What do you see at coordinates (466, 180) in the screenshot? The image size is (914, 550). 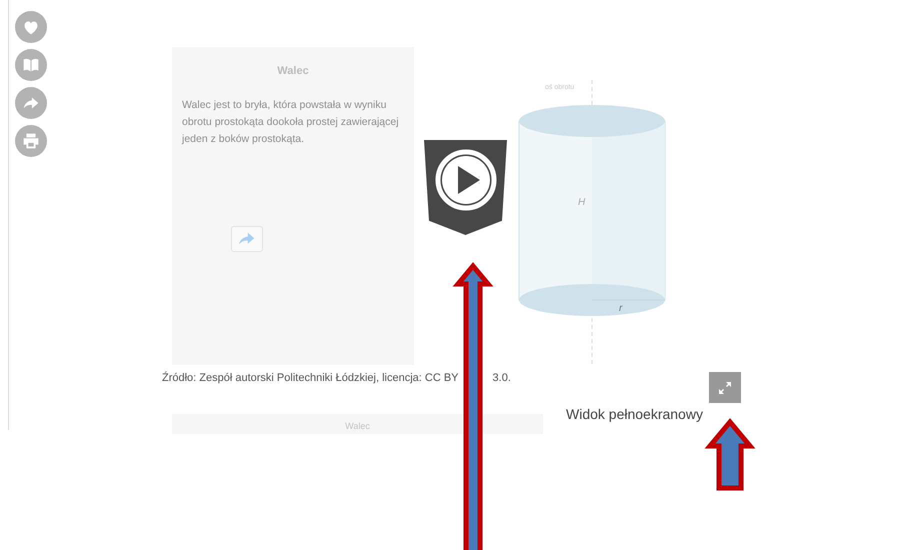 I see `play-icon` at bounding box center [466, 180].